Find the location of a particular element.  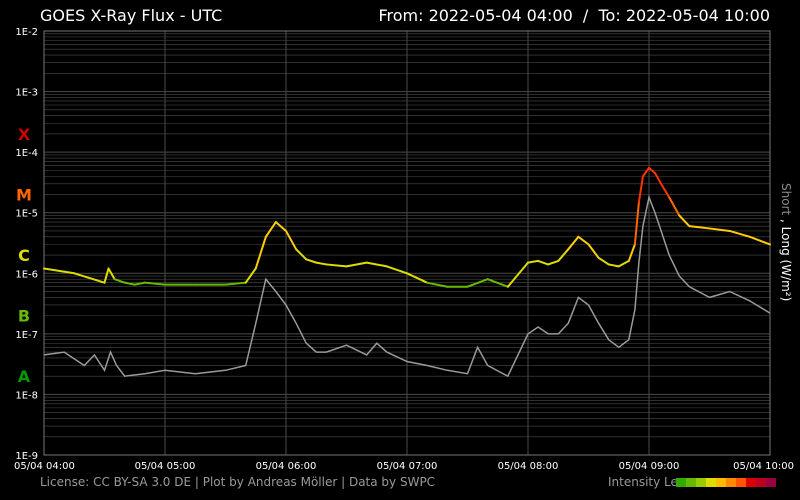

y-axis-label: Short , Long (W/m²) is located at coordinates (786, 242).